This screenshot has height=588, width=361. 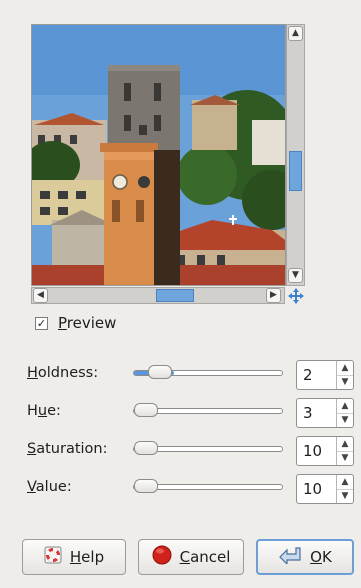 I want to click on scroll-down-button: ▼, so click(x=295, y=275).